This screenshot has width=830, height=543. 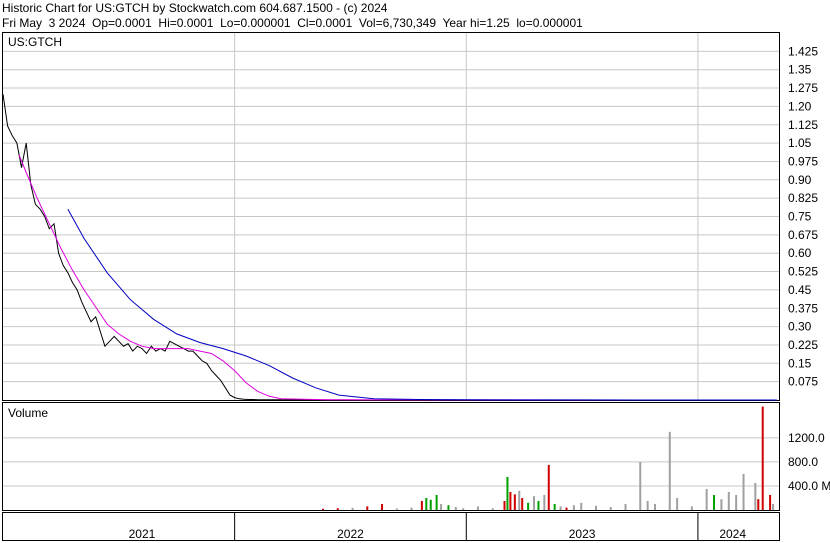 I want to click on x-axis-year-label: 2021, so click(x=142, y=534).